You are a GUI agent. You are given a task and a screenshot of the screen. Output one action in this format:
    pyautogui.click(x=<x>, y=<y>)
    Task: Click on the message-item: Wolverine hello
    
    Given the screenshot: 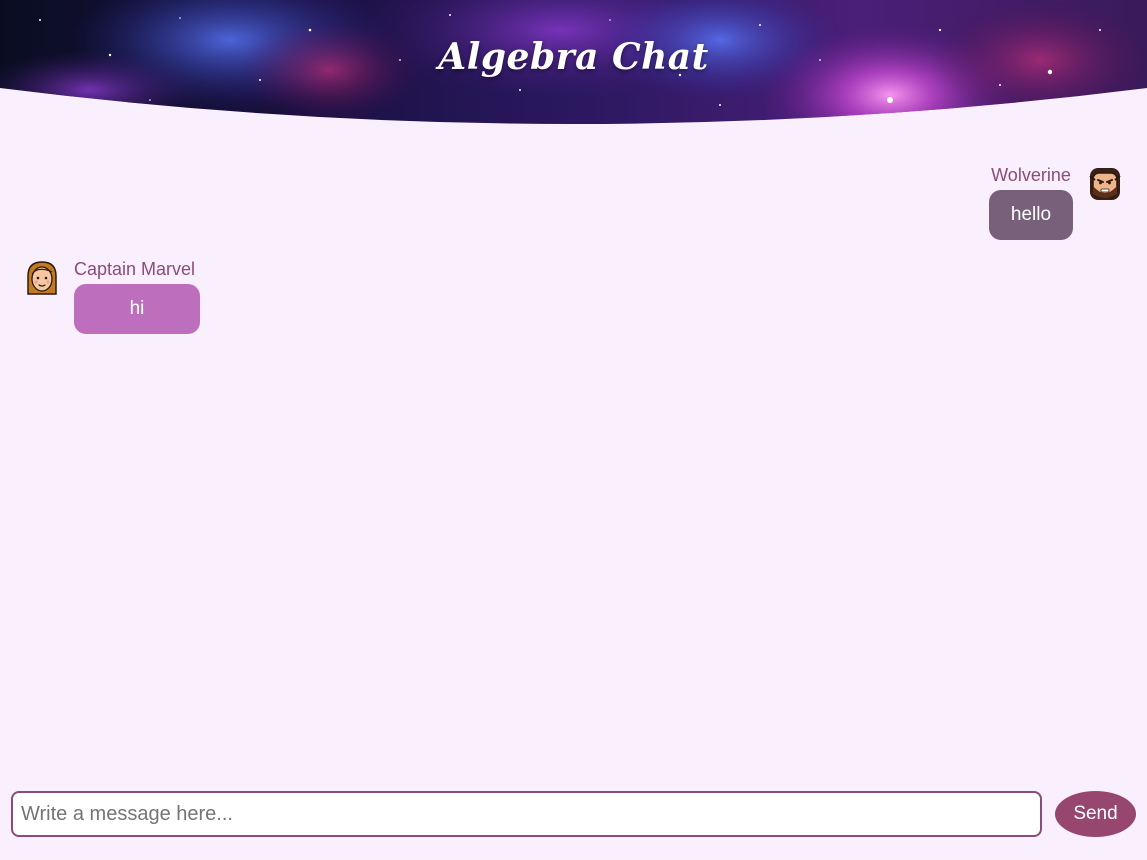 What is the action you would take?
    pyautogui.click(x=1056, y=202)
    